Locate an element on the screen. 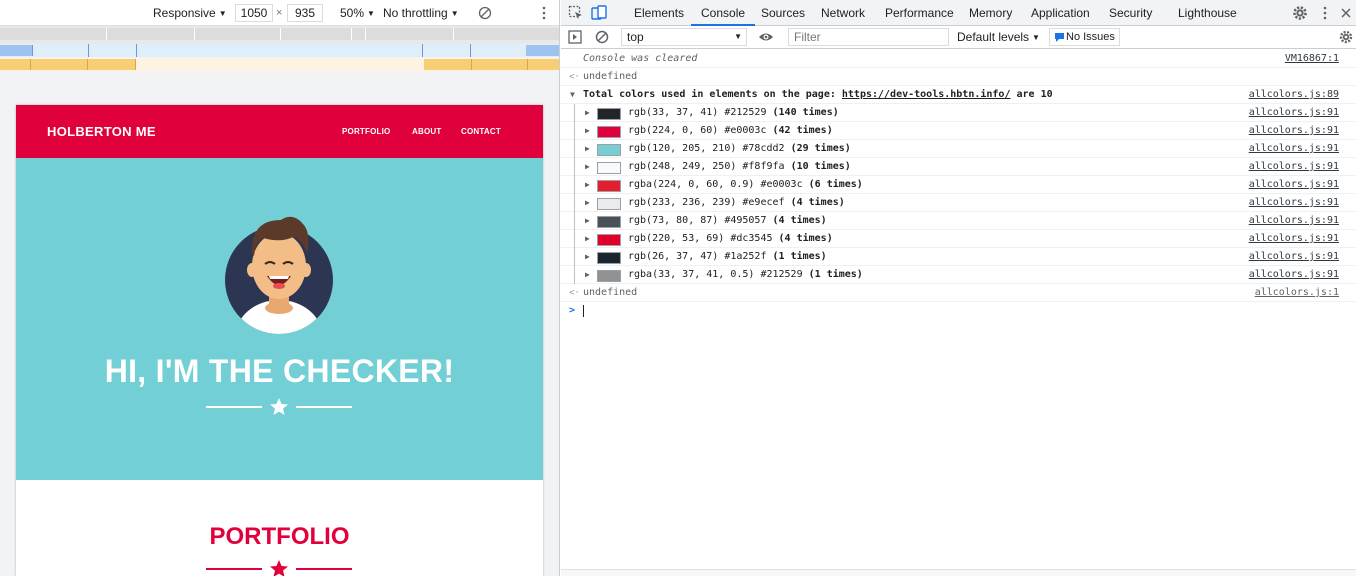  source-link: allcolors.js:1 is located at coordinates (1297, 293).